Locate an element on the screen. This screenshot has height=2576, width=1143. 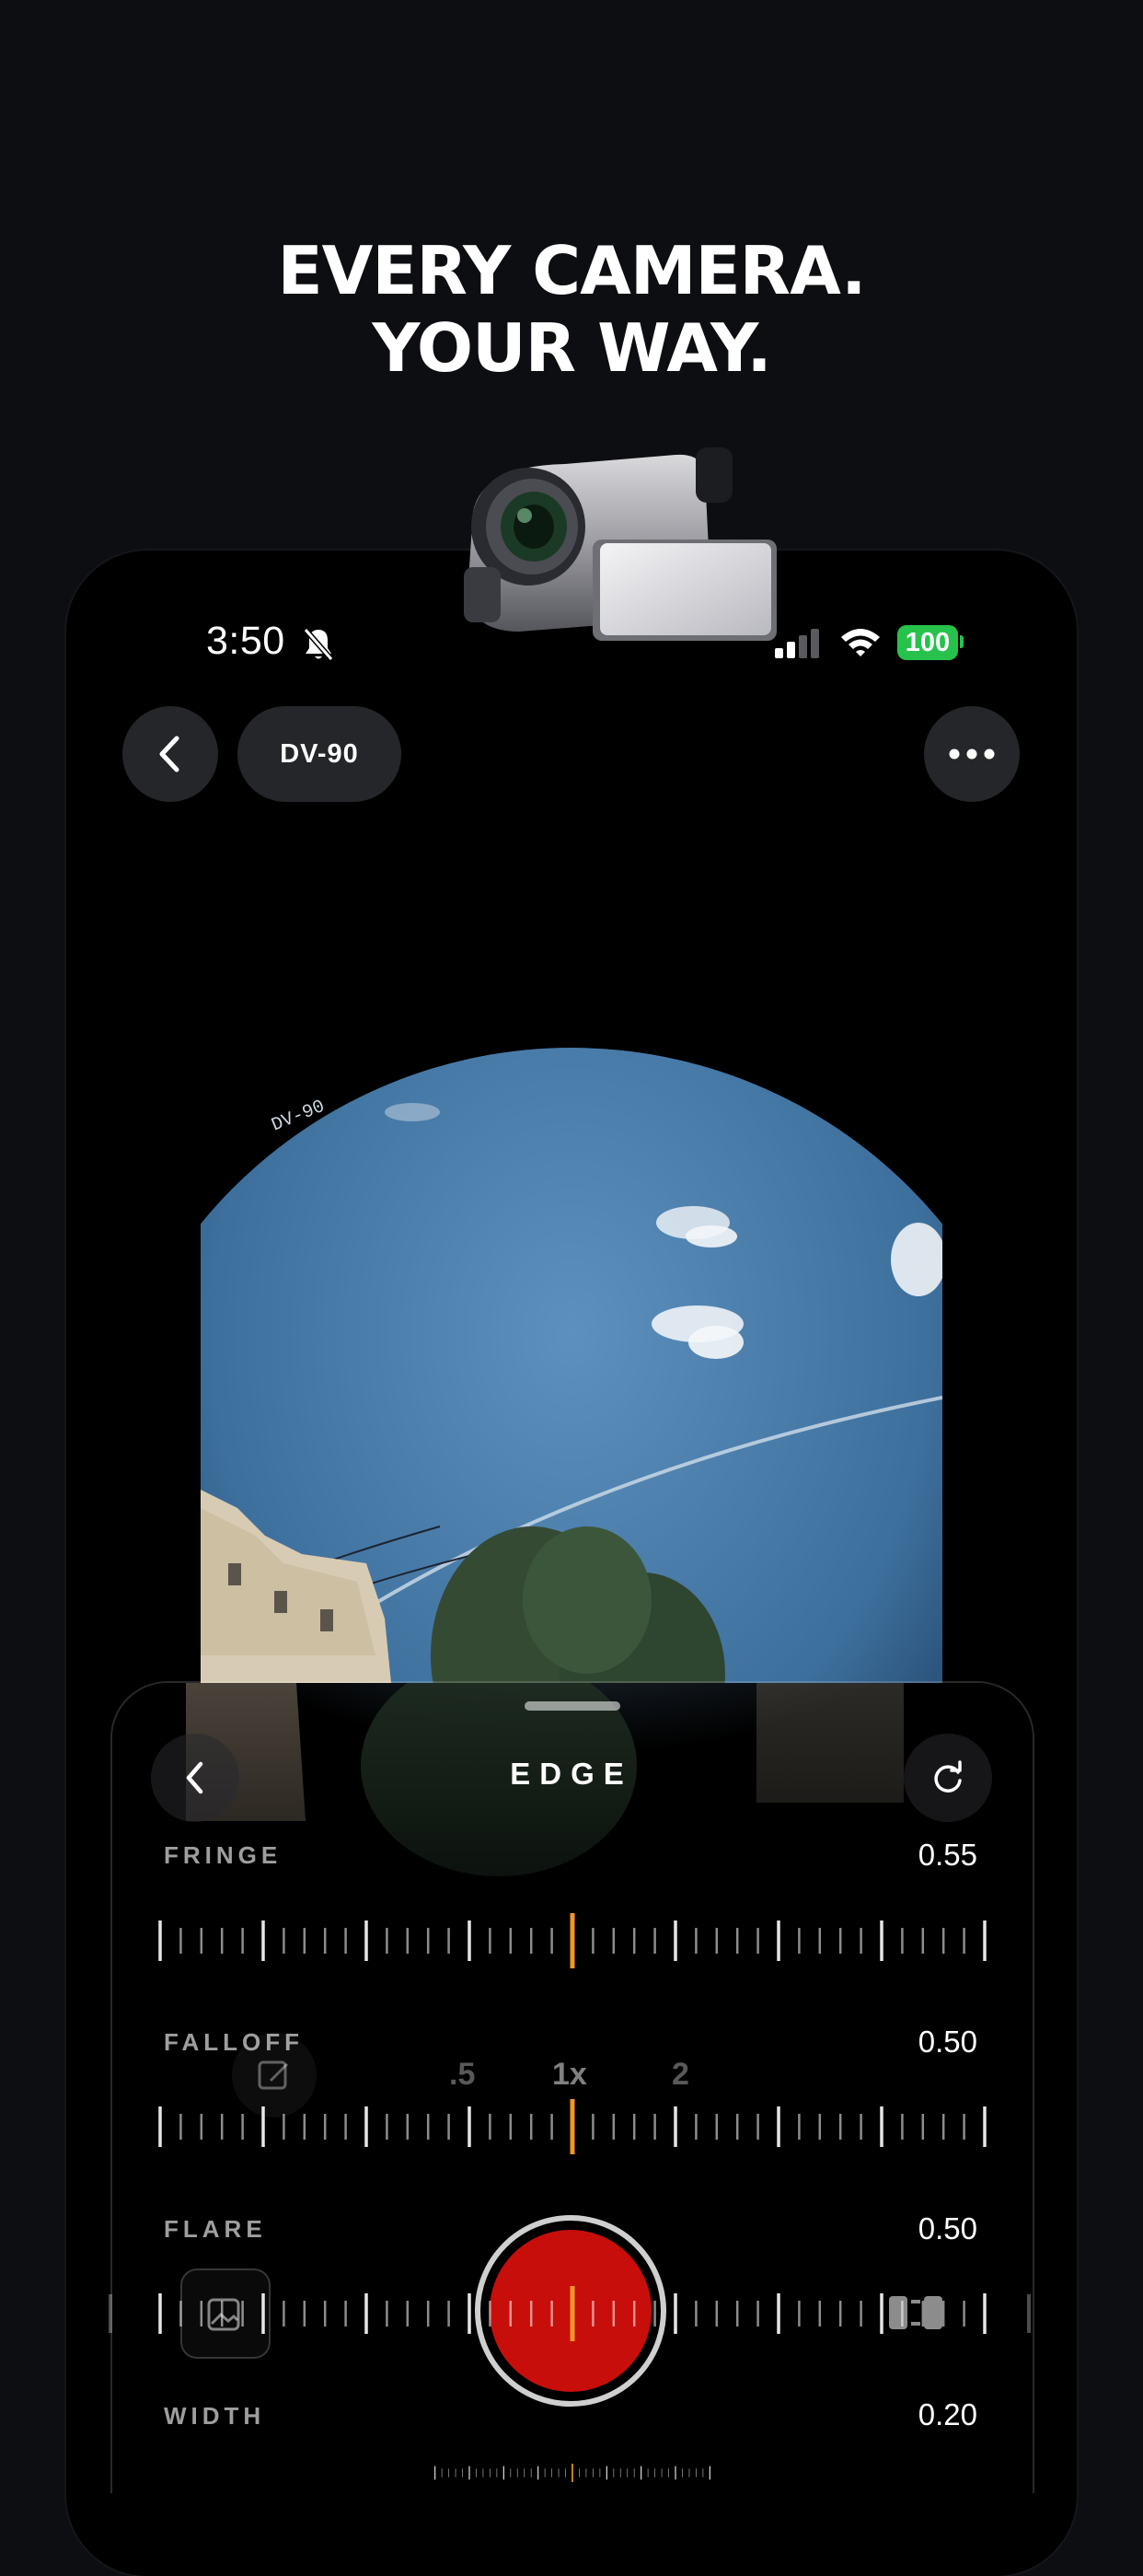
flare-slider is located at coordinates (573, 2313).